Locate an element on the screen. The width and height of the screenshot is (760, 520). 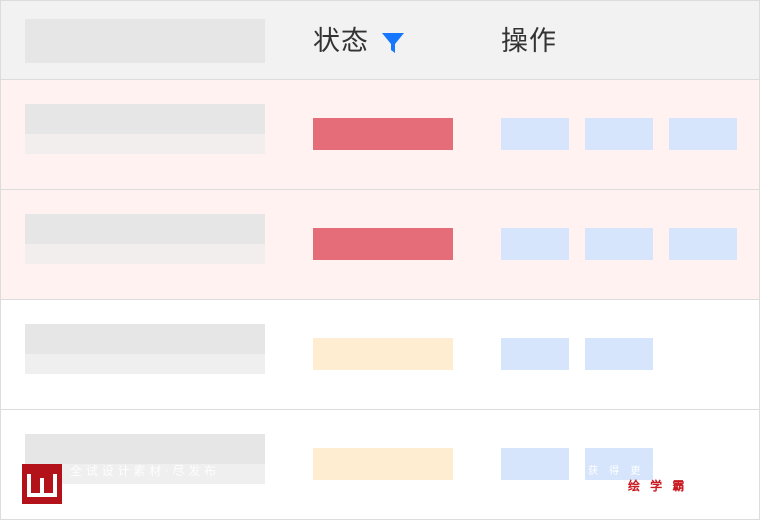
watermark-text: 全 试 设 计 素 材 · 尽 发 布 is located at coordinates (143, 471).